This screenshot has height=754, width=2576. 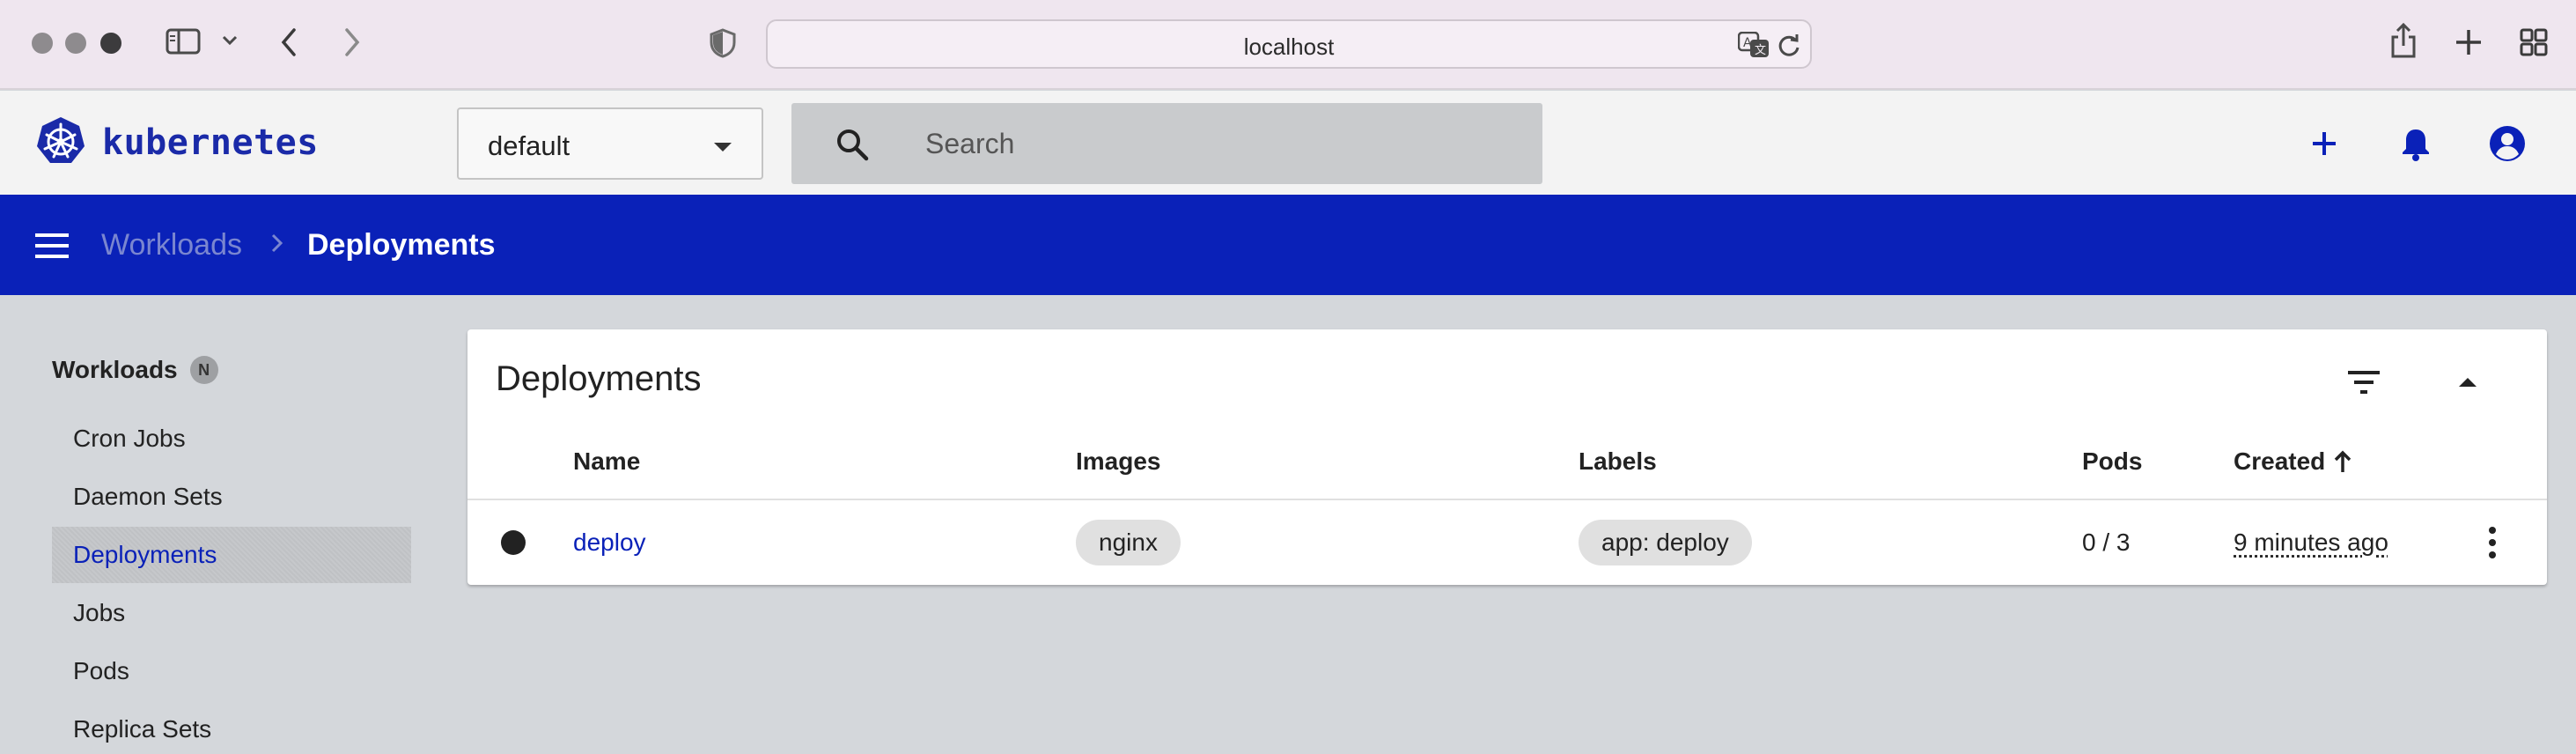 I want to click on search-input, so click(x=1212, y=143).